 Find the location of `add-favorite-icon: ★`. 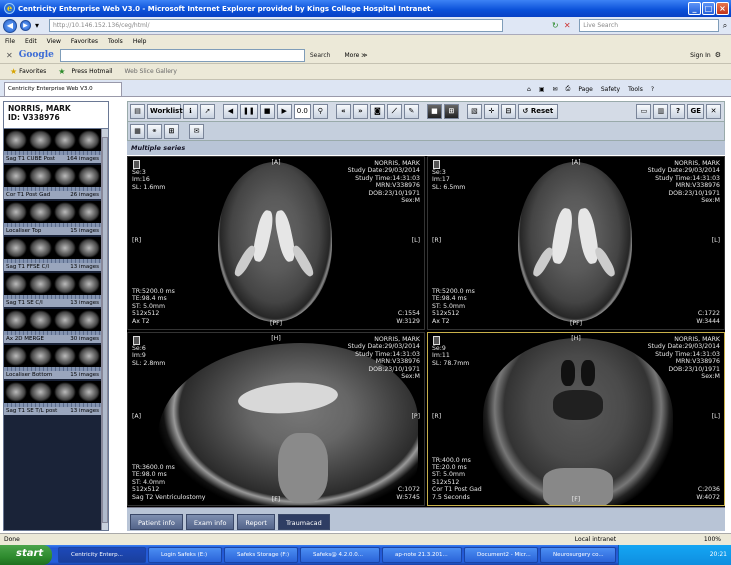

add-favorite-icon: ★ is located at coordinates (61, 71).